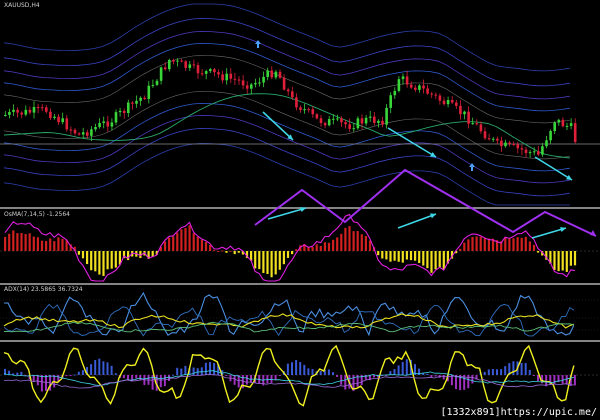  What do you see at coordinates (289, 375) in the screenshot?
I see `oscillator-main-line` at bounding box center [289, 375].